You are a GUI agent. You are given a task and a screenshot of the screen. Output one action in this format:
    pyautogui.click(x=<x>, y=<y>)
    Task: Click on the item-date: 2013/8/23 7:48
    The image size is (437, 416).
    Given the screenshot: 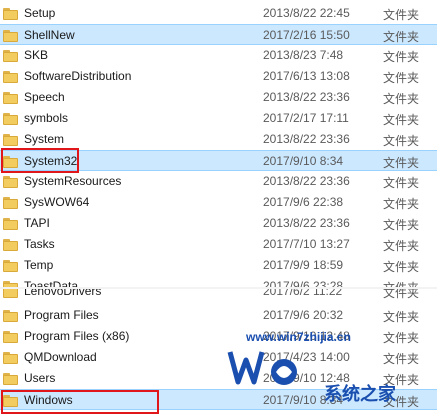 What is the action you would take?
    pyautogui.click(x=303, y=55)
    